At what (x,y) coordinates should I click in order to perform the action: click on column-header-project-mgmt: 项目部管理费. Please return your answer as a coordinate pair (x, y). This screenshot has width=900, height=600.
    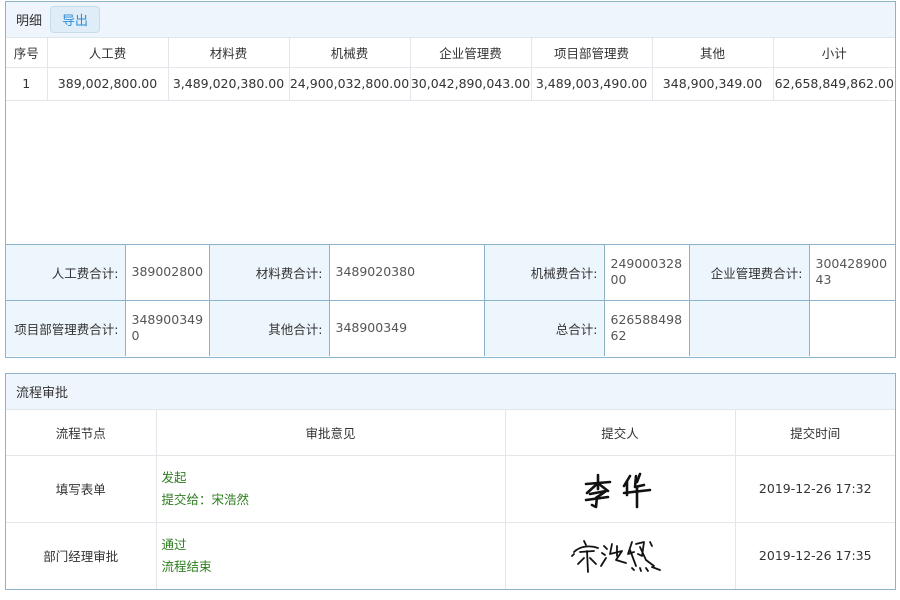
    Looking at the image, I should click on (592, 53).